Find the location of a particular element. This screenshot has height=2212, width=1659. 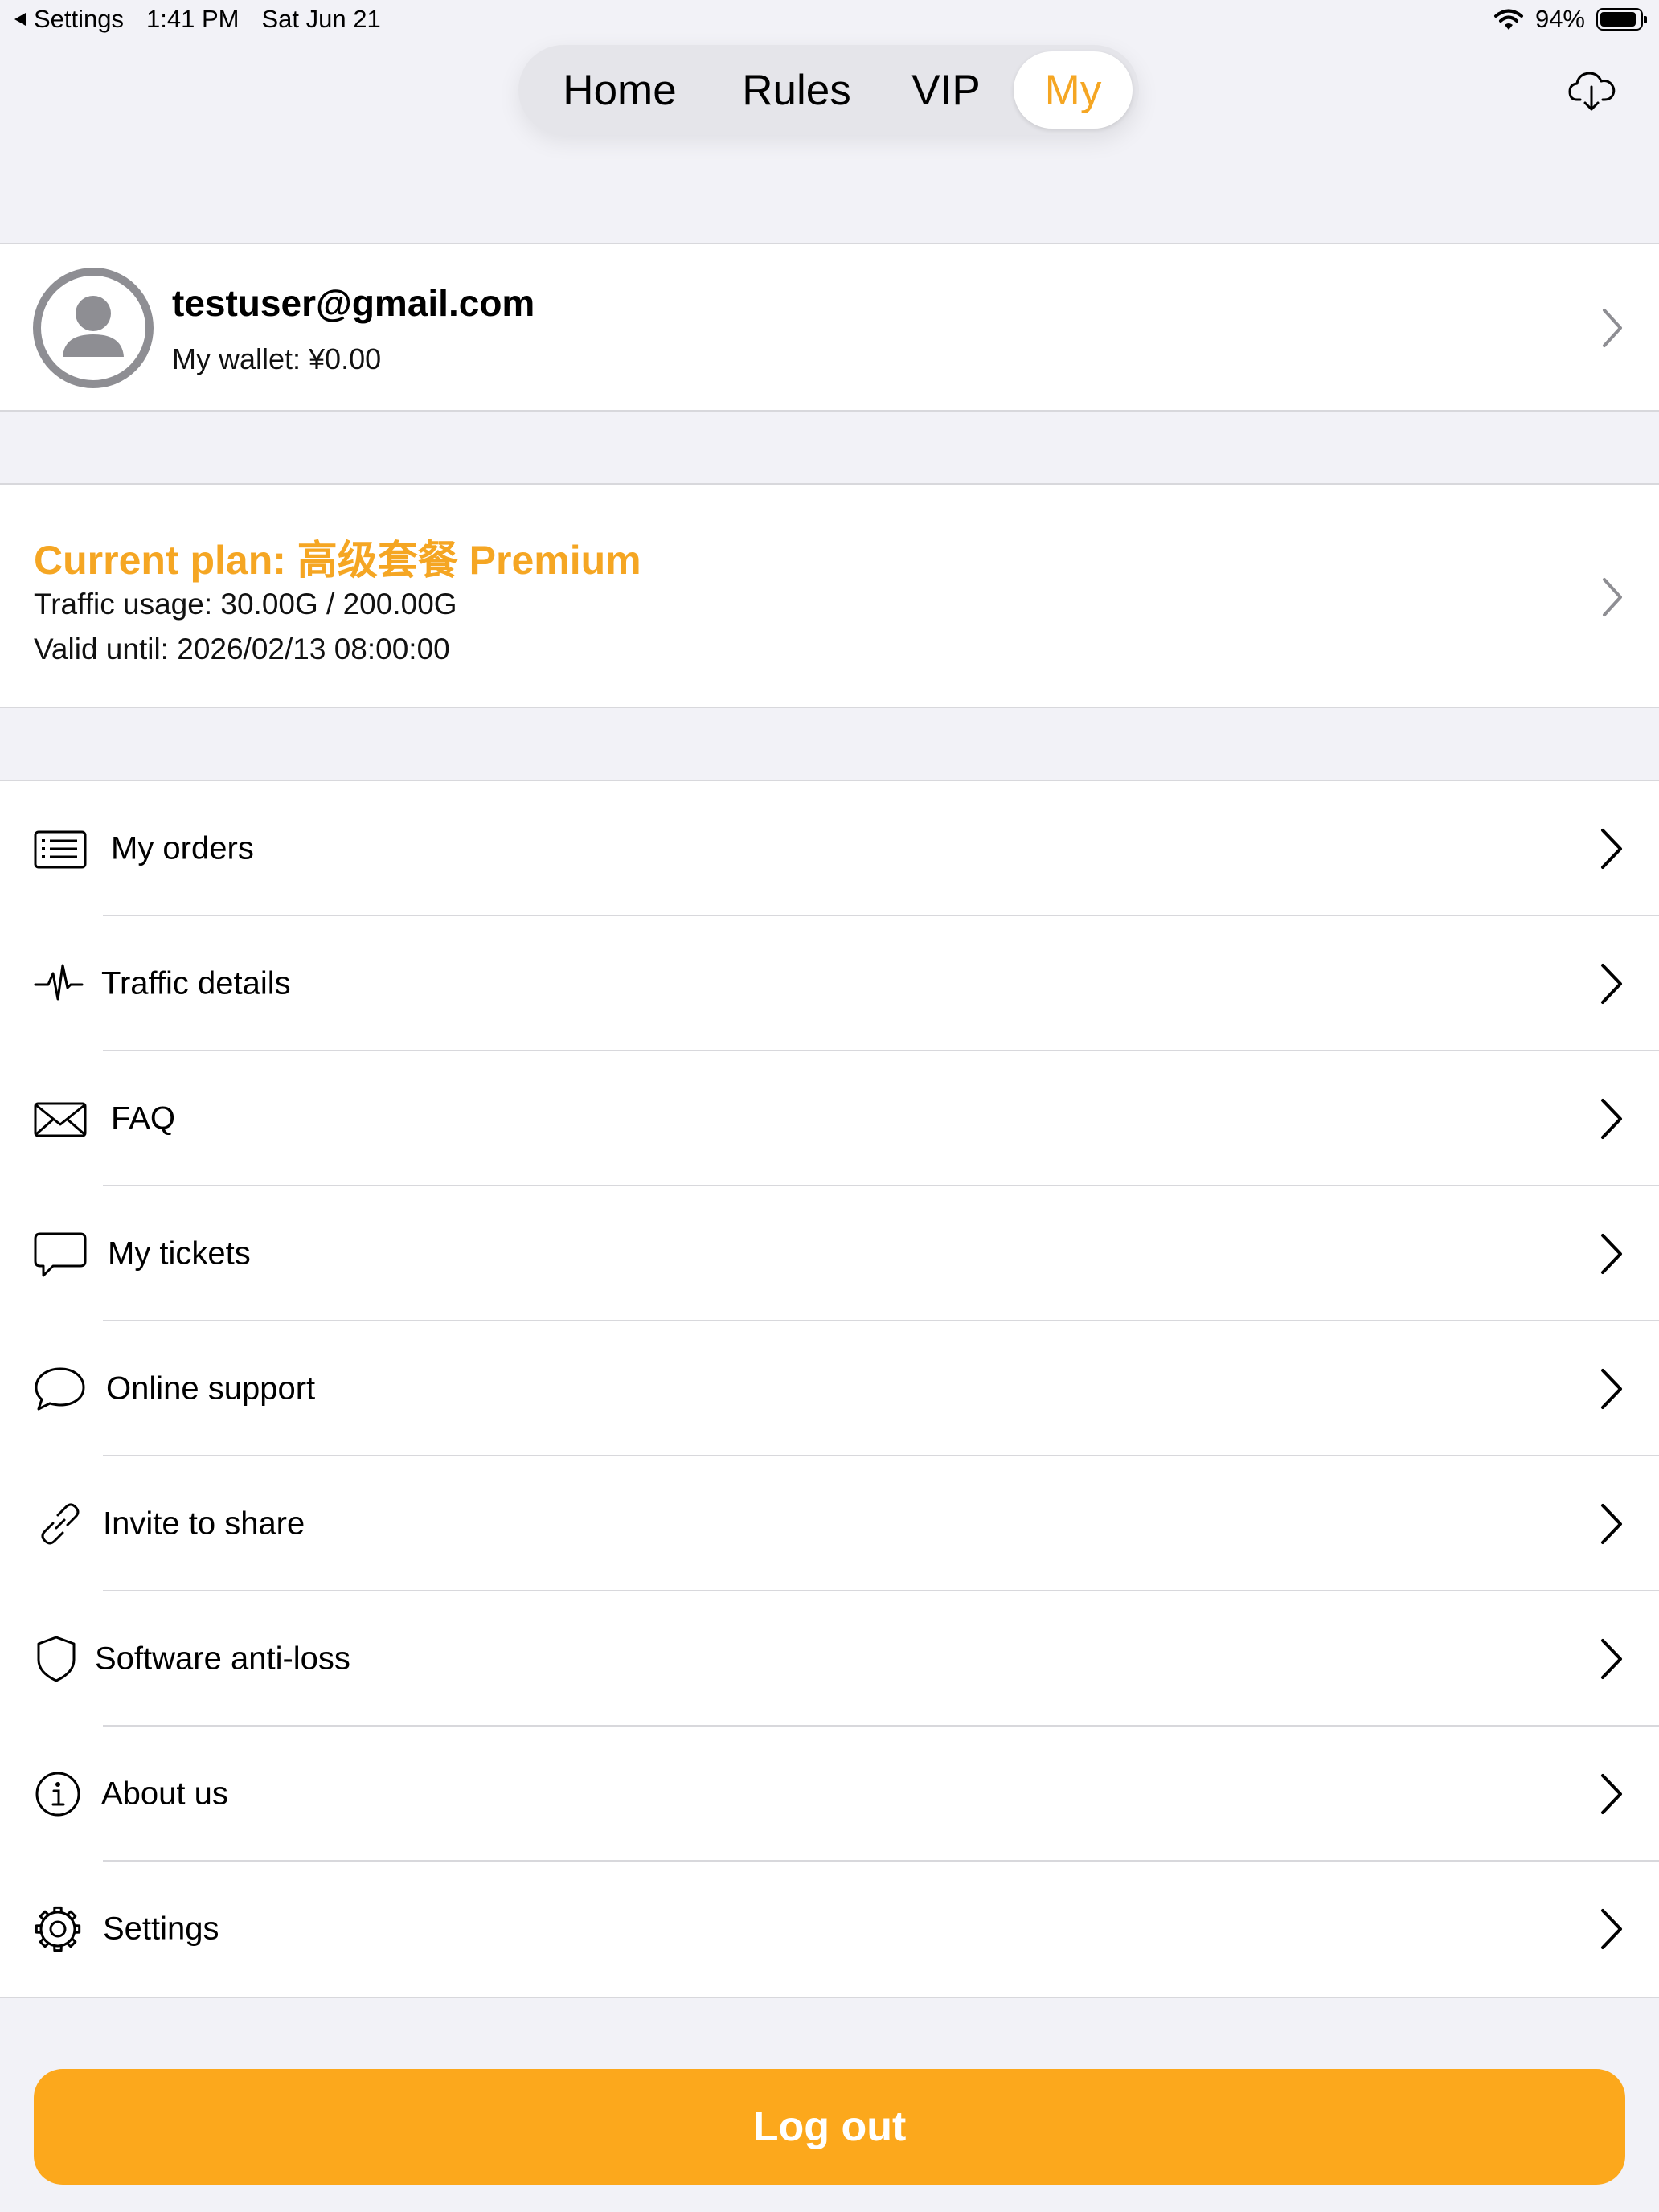

back-to-settings: Settings is located at coordinates (68, 19).